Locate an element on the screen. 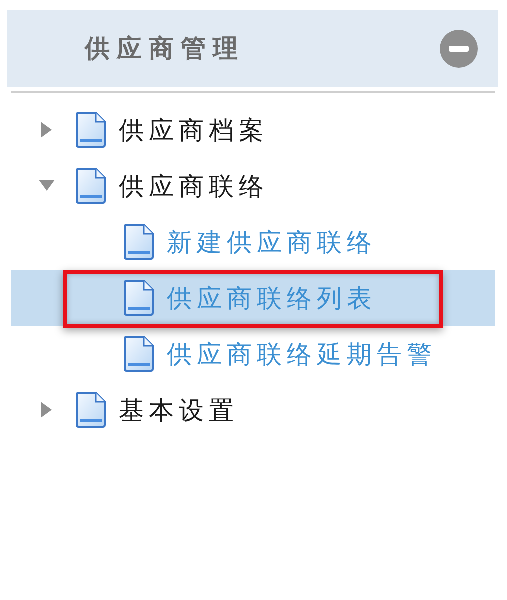 This screenshot has width=507, height=600. selected-tree-row: 供应商联络列表 is located at coordinates (253, 298).